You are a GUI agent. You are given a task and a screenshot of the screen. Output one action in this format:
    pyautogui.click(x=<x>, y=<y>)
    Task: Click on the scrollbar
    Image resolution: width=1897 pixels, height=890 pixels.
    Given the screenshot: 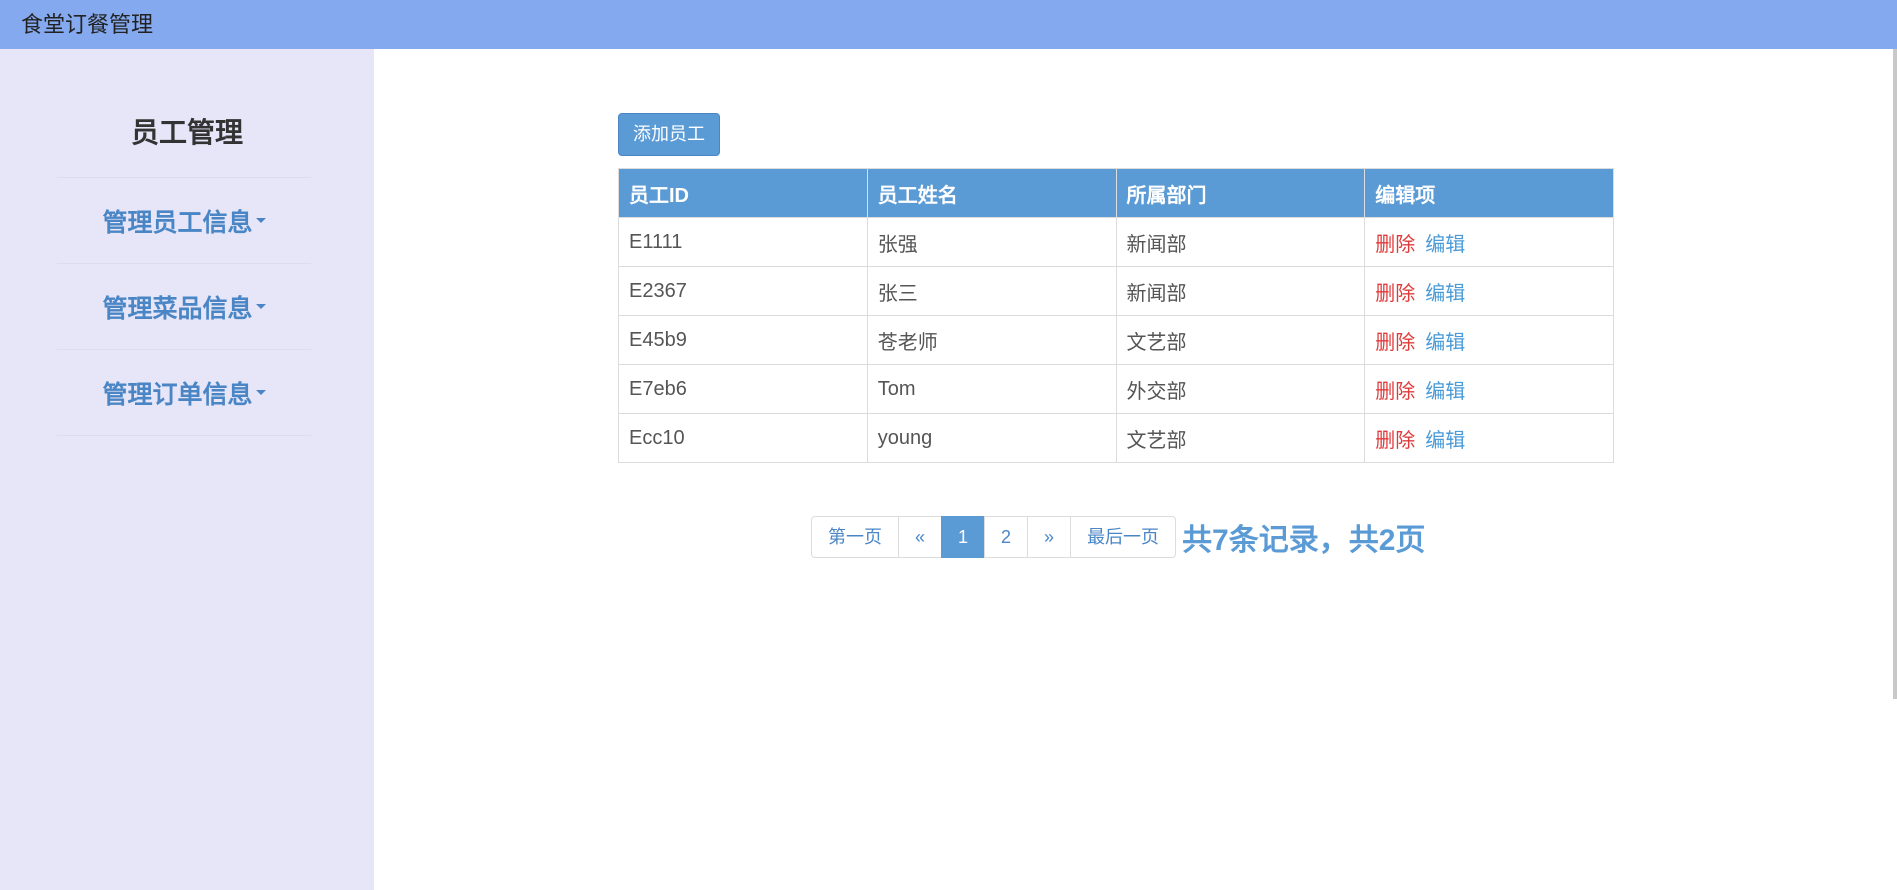 What is the action you would take?
    pyautogui.click(x=1895, y=374)
    